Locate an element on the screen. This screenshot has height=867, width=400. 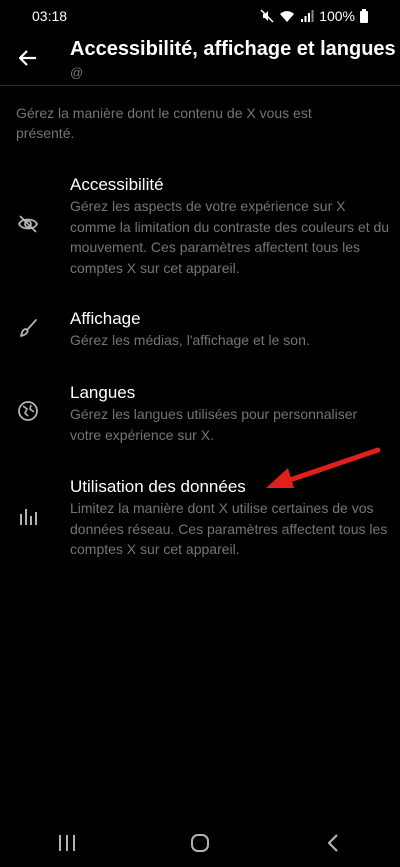
recents-icon is located at coordinates (66, 843).